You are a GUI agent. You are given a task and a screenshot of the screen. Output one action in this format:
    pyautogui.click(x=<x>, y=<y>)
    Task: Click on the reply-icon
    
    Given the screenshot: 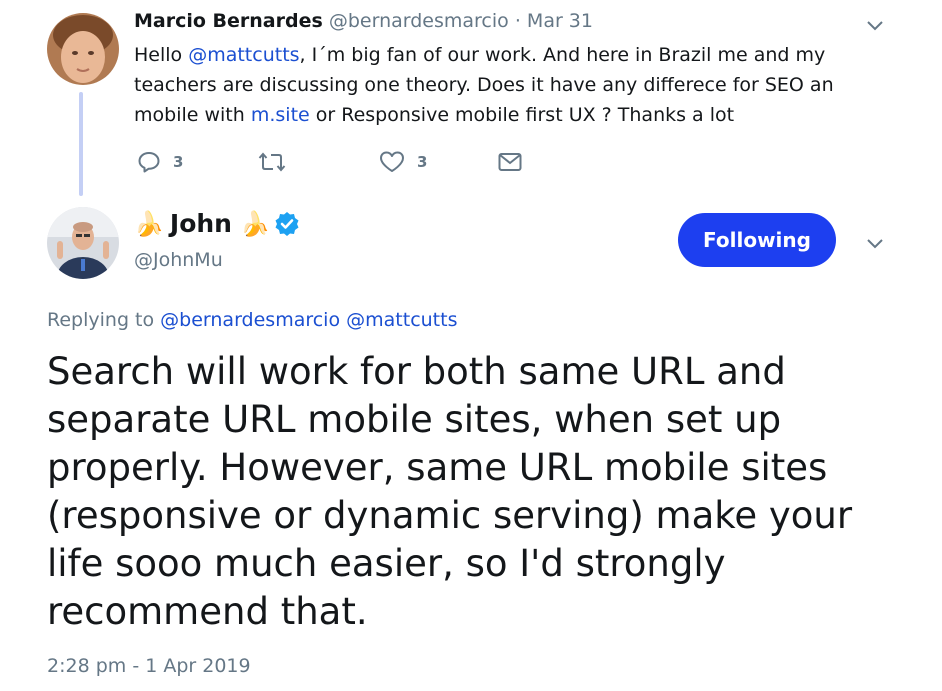 What is the action you would take?
    pyautogui.click(x=149, y=162)
    